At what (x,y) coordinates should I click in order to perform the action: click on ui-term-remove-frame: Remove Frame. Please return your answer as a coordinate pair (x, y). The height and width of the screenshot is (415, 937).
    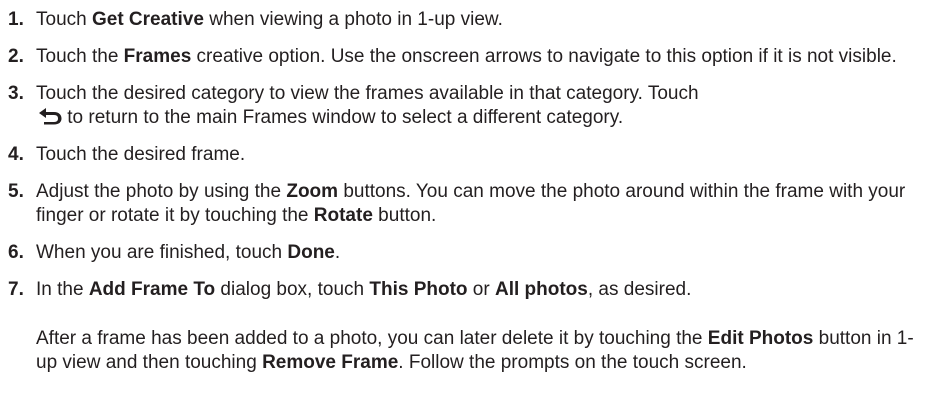
    Looking at the image, I should click on (330, 362).